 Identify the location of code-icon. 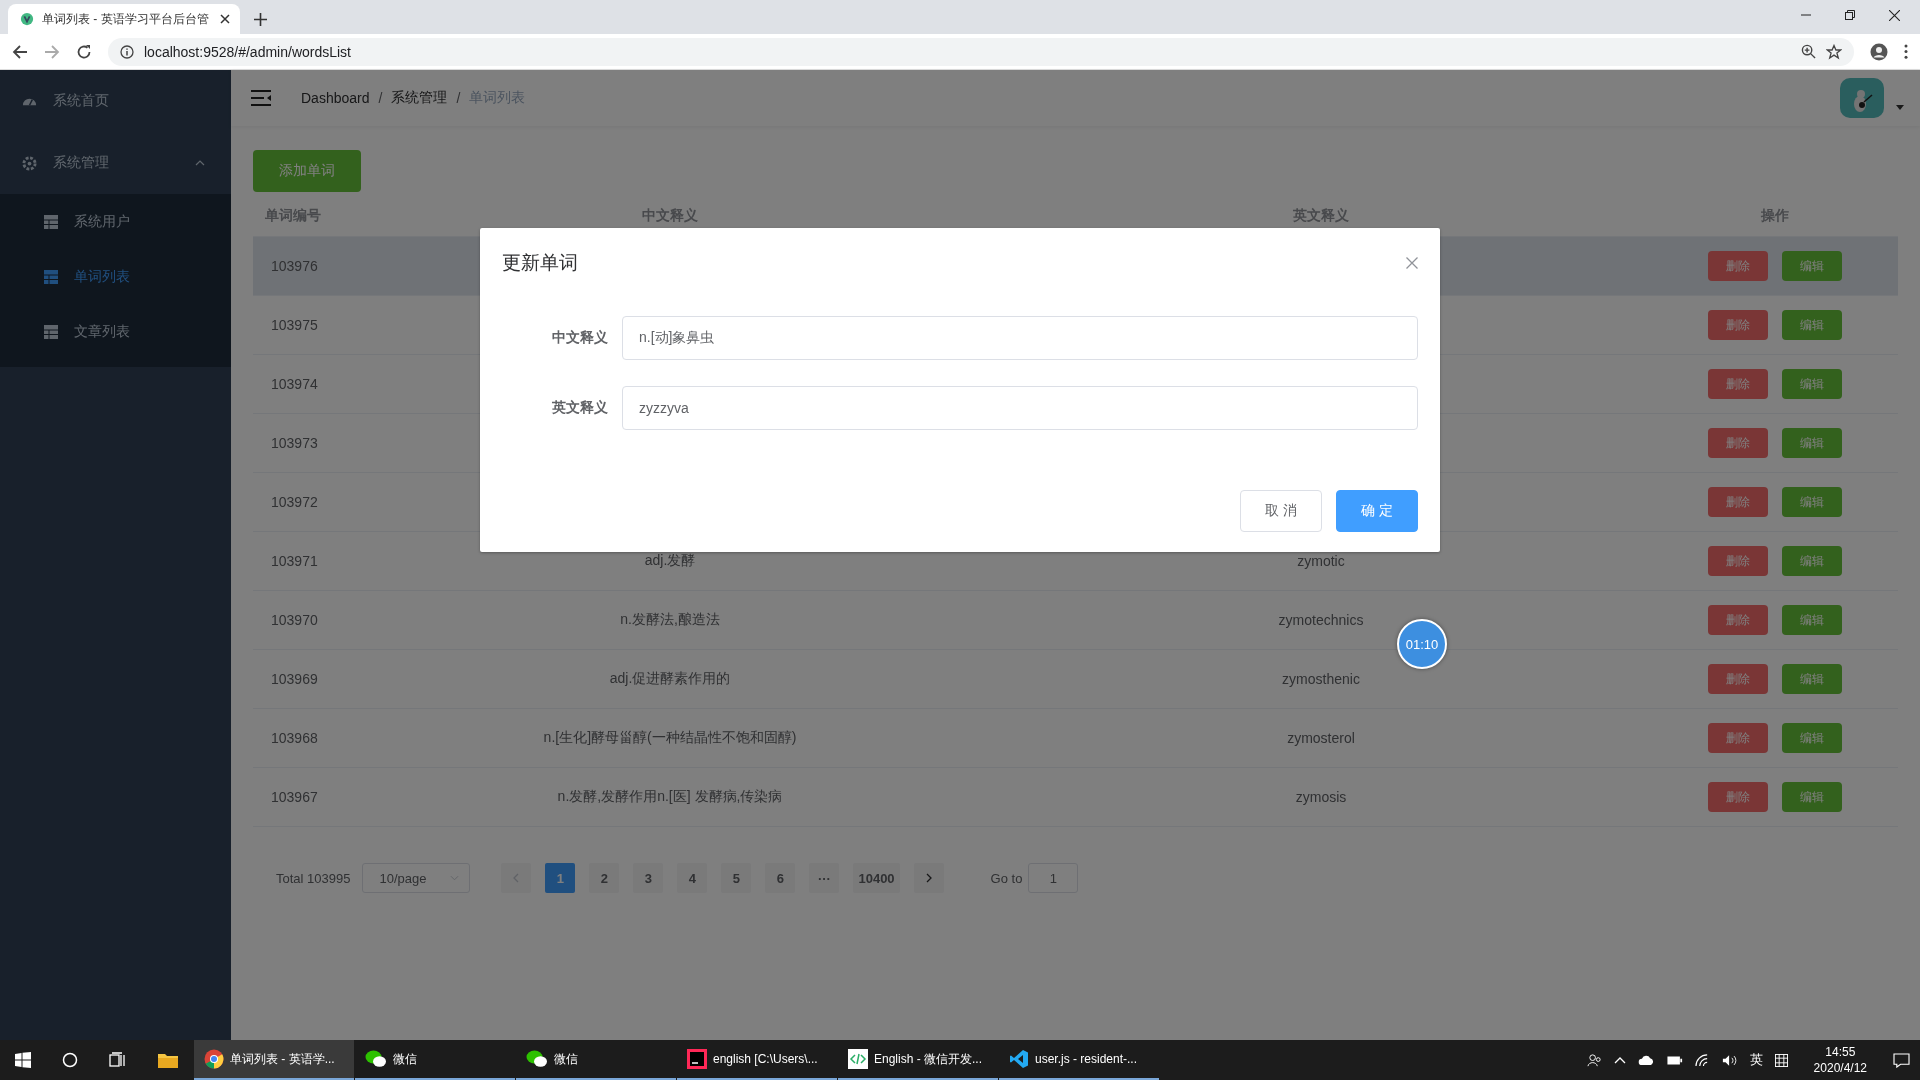
(858, 1059).